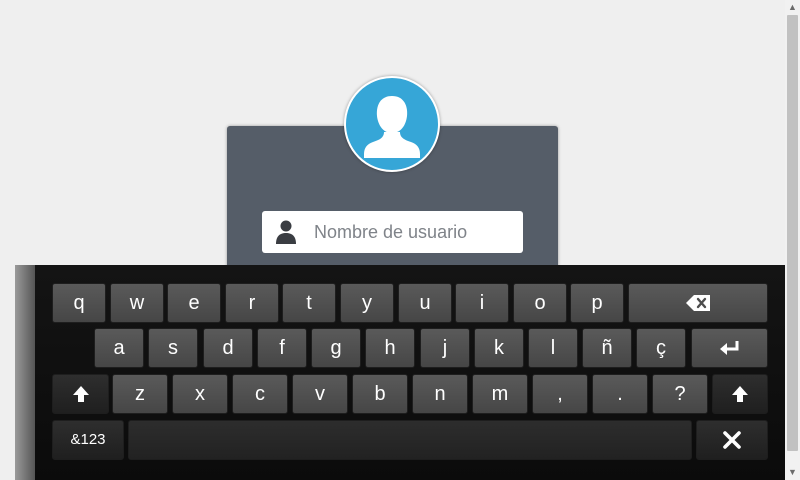  I want to click on key-n-tilde: ñ, so click(607, 348).